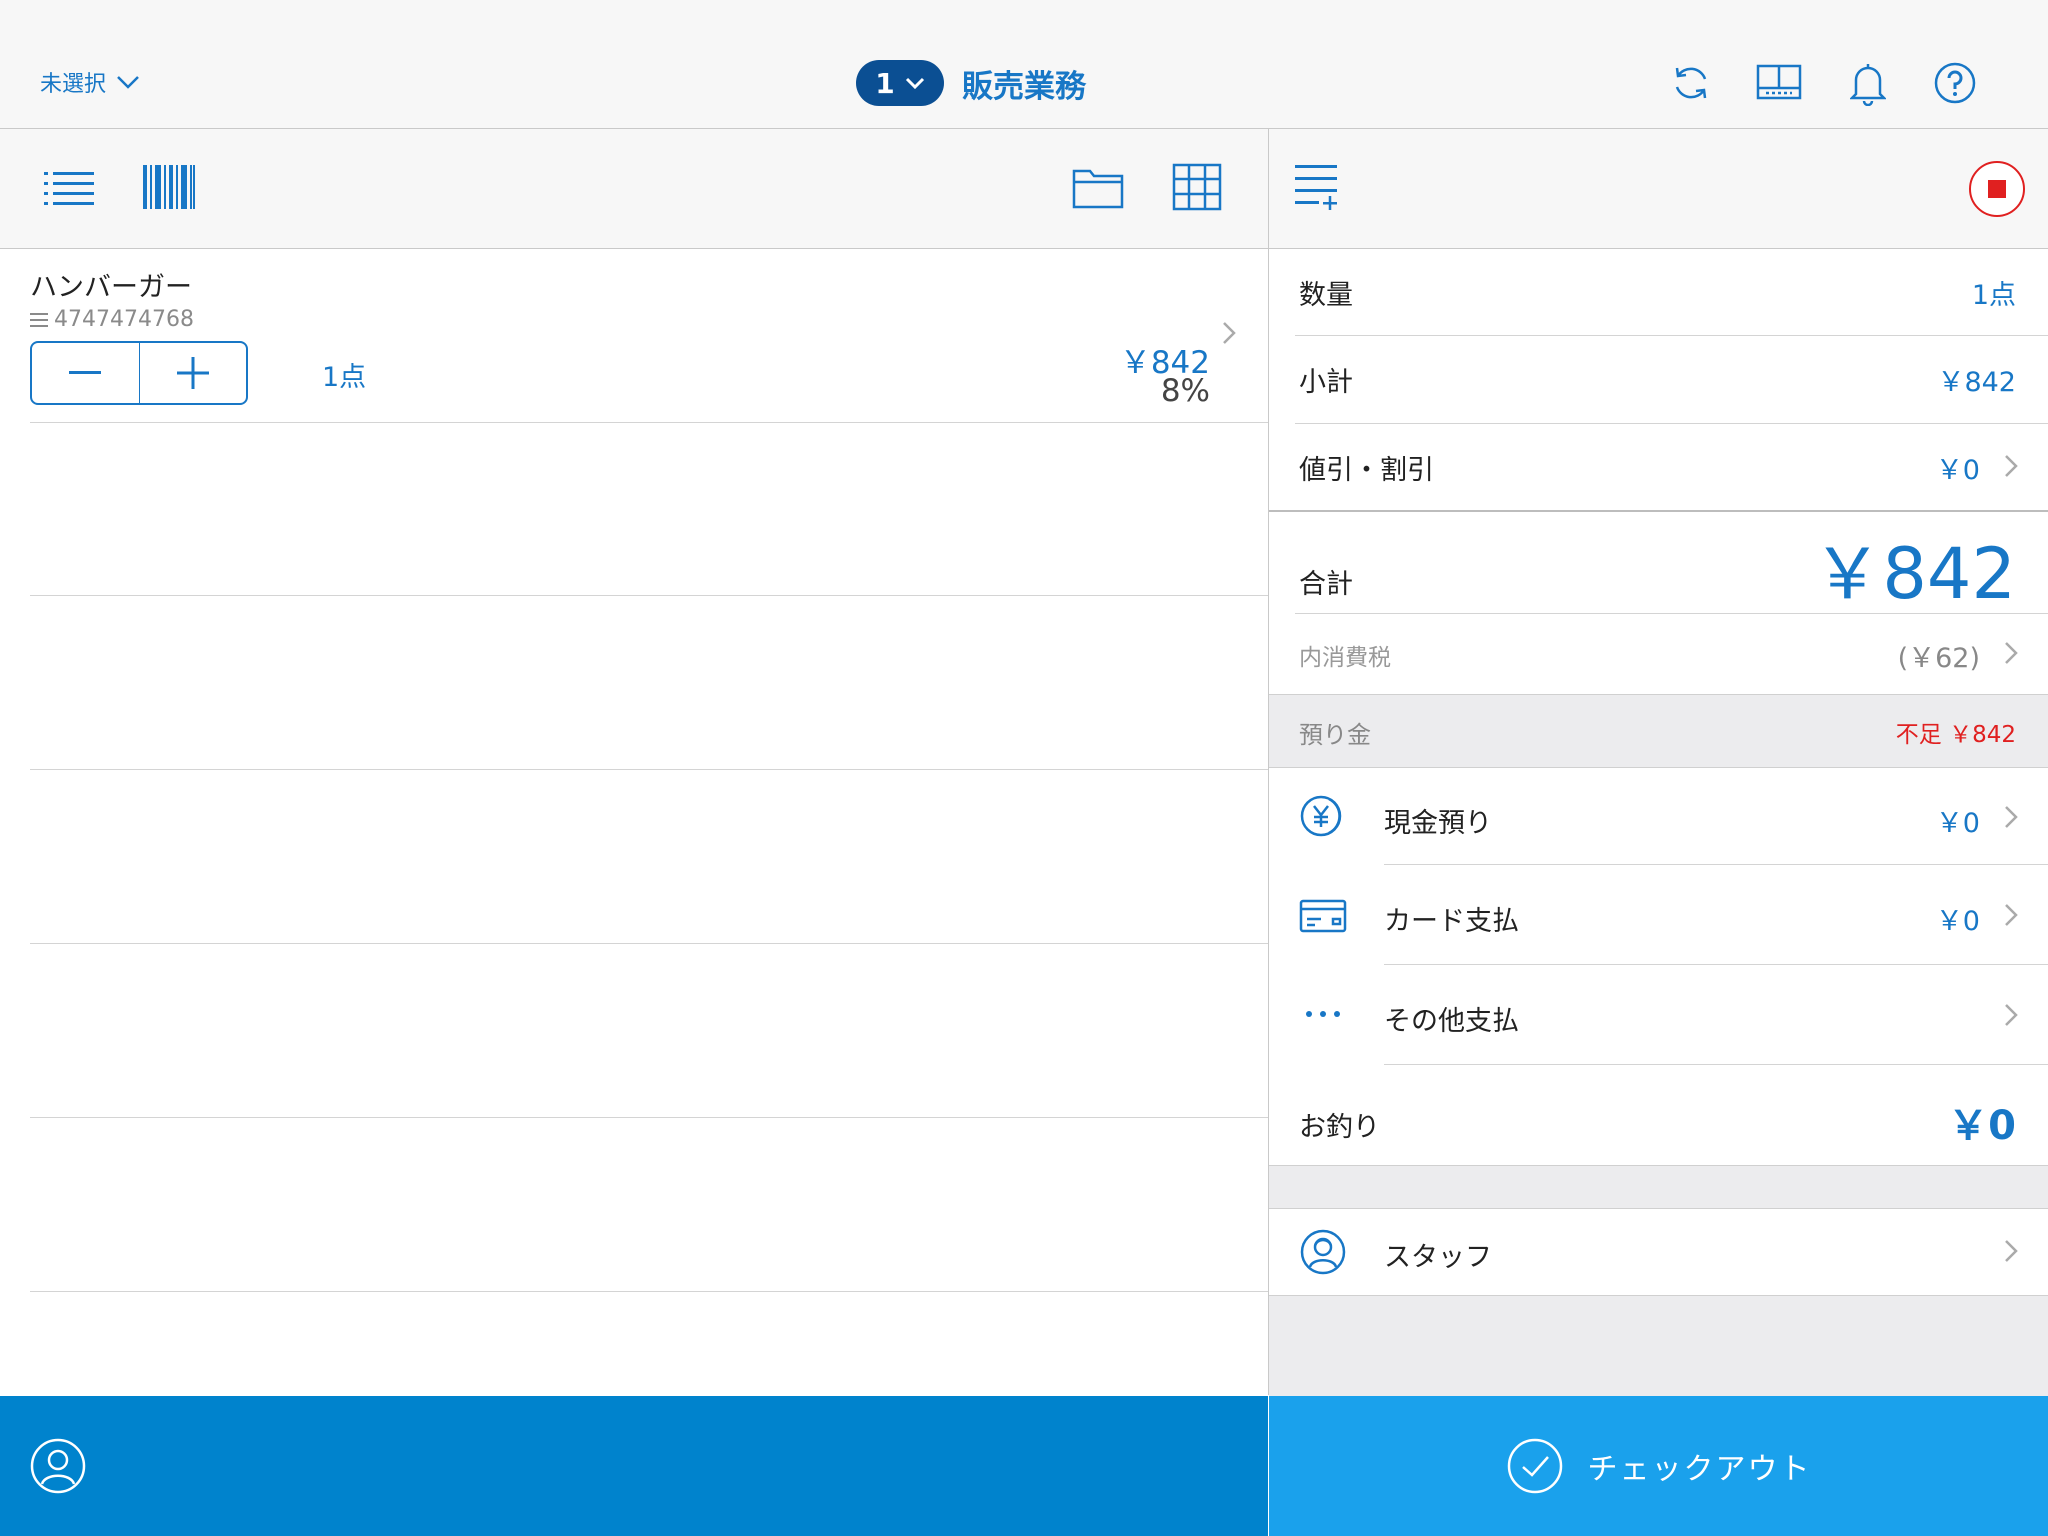 Image resolution: width=2048 pixels, height=1536 pixels. Describe the element at coordinates (1024, 86) in the screenshot. I see `mode-title: 販売業務` at that location.